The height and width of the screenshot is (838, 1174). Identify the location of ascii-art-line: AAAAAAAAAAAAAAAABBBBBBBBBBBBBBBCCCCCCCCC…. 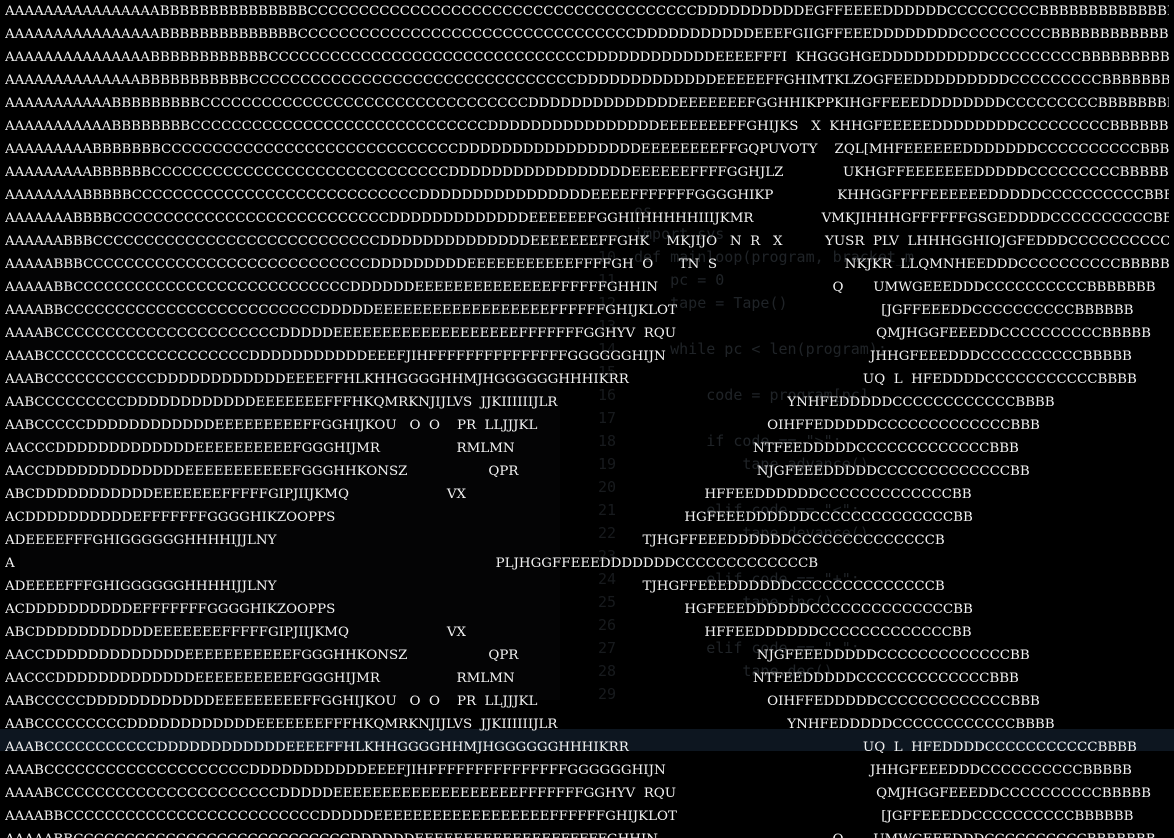
(587, 11).